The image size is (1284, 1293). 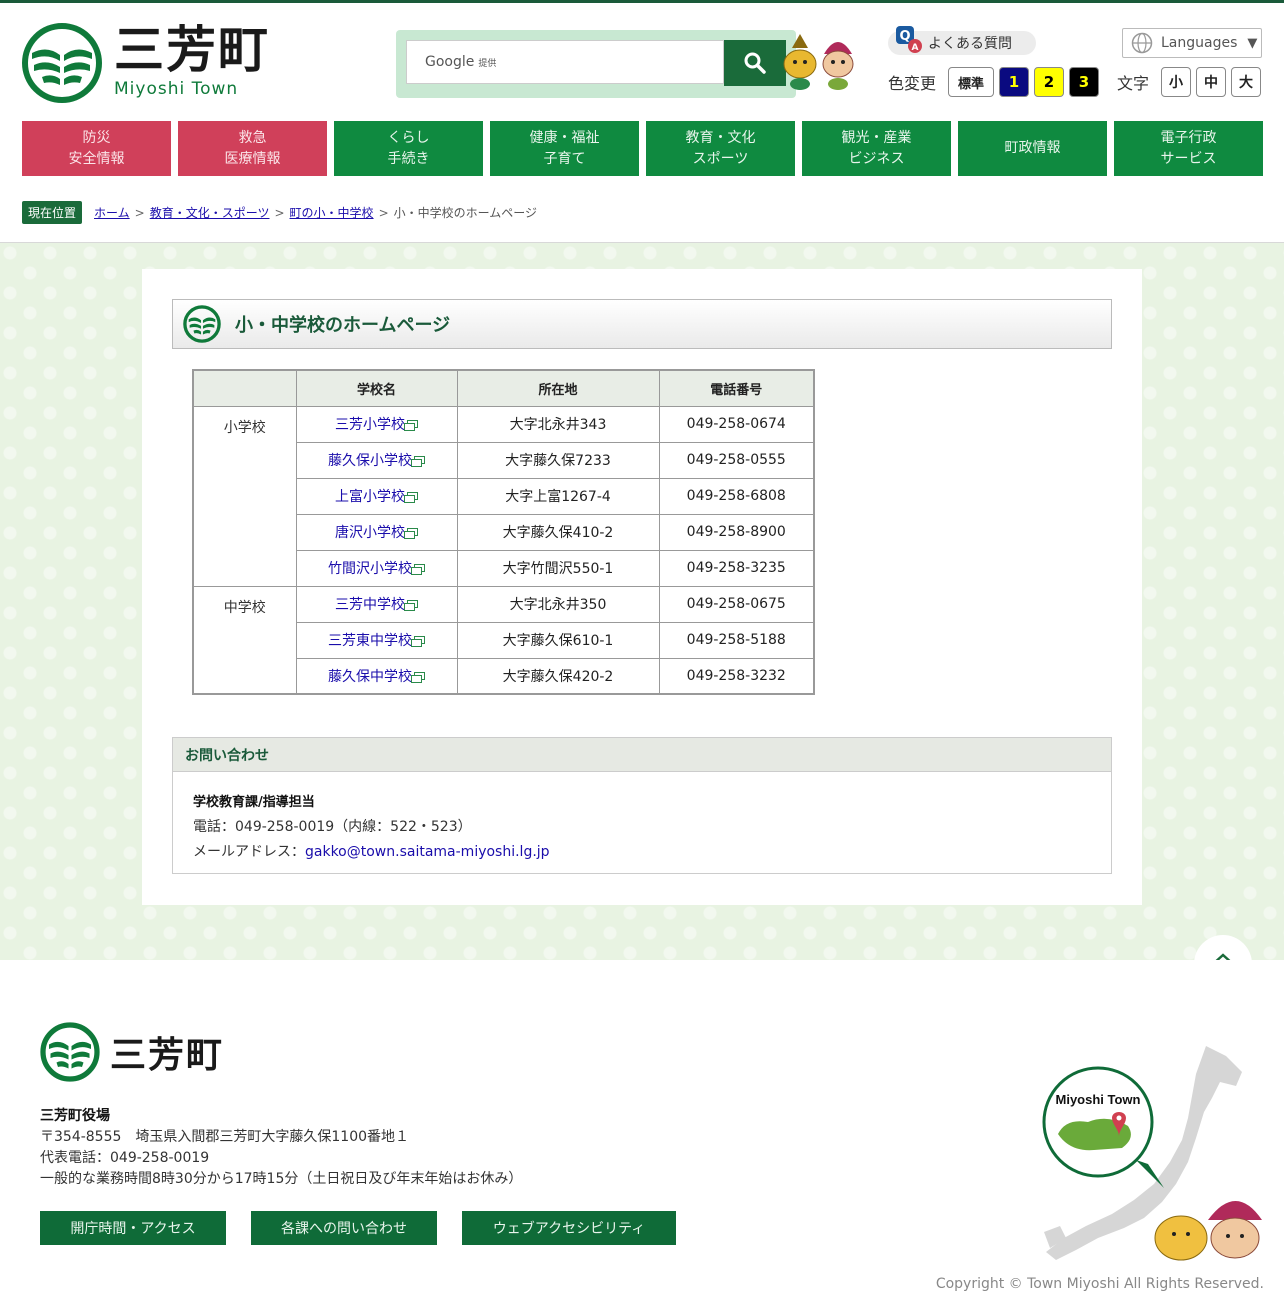 I want to click on text-size-label: 文字, so click(x=1133, y=83).